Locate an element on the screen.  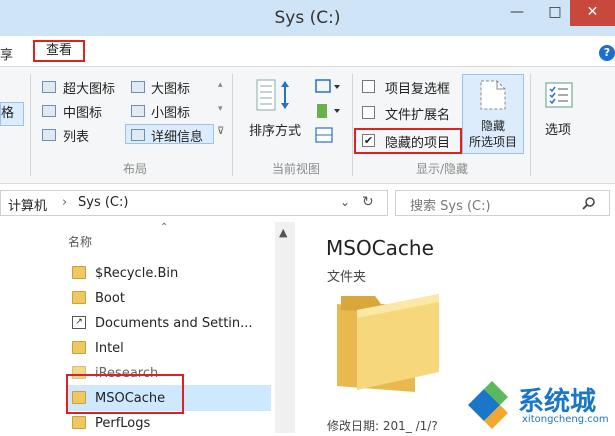
close-button: ✕ is located at coordinates (592, 13).